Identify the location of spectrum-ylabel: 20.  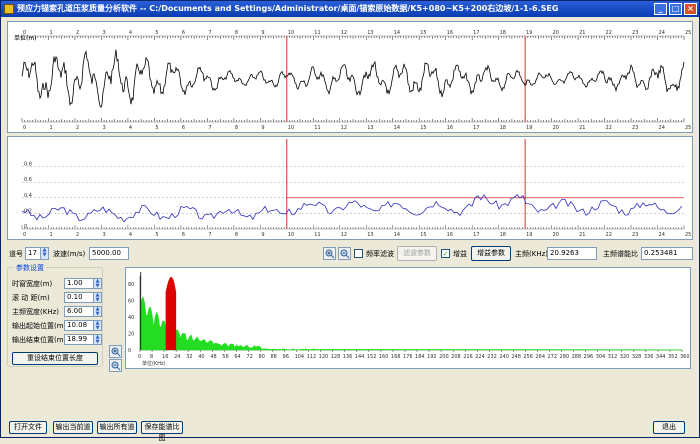
(131, 335).